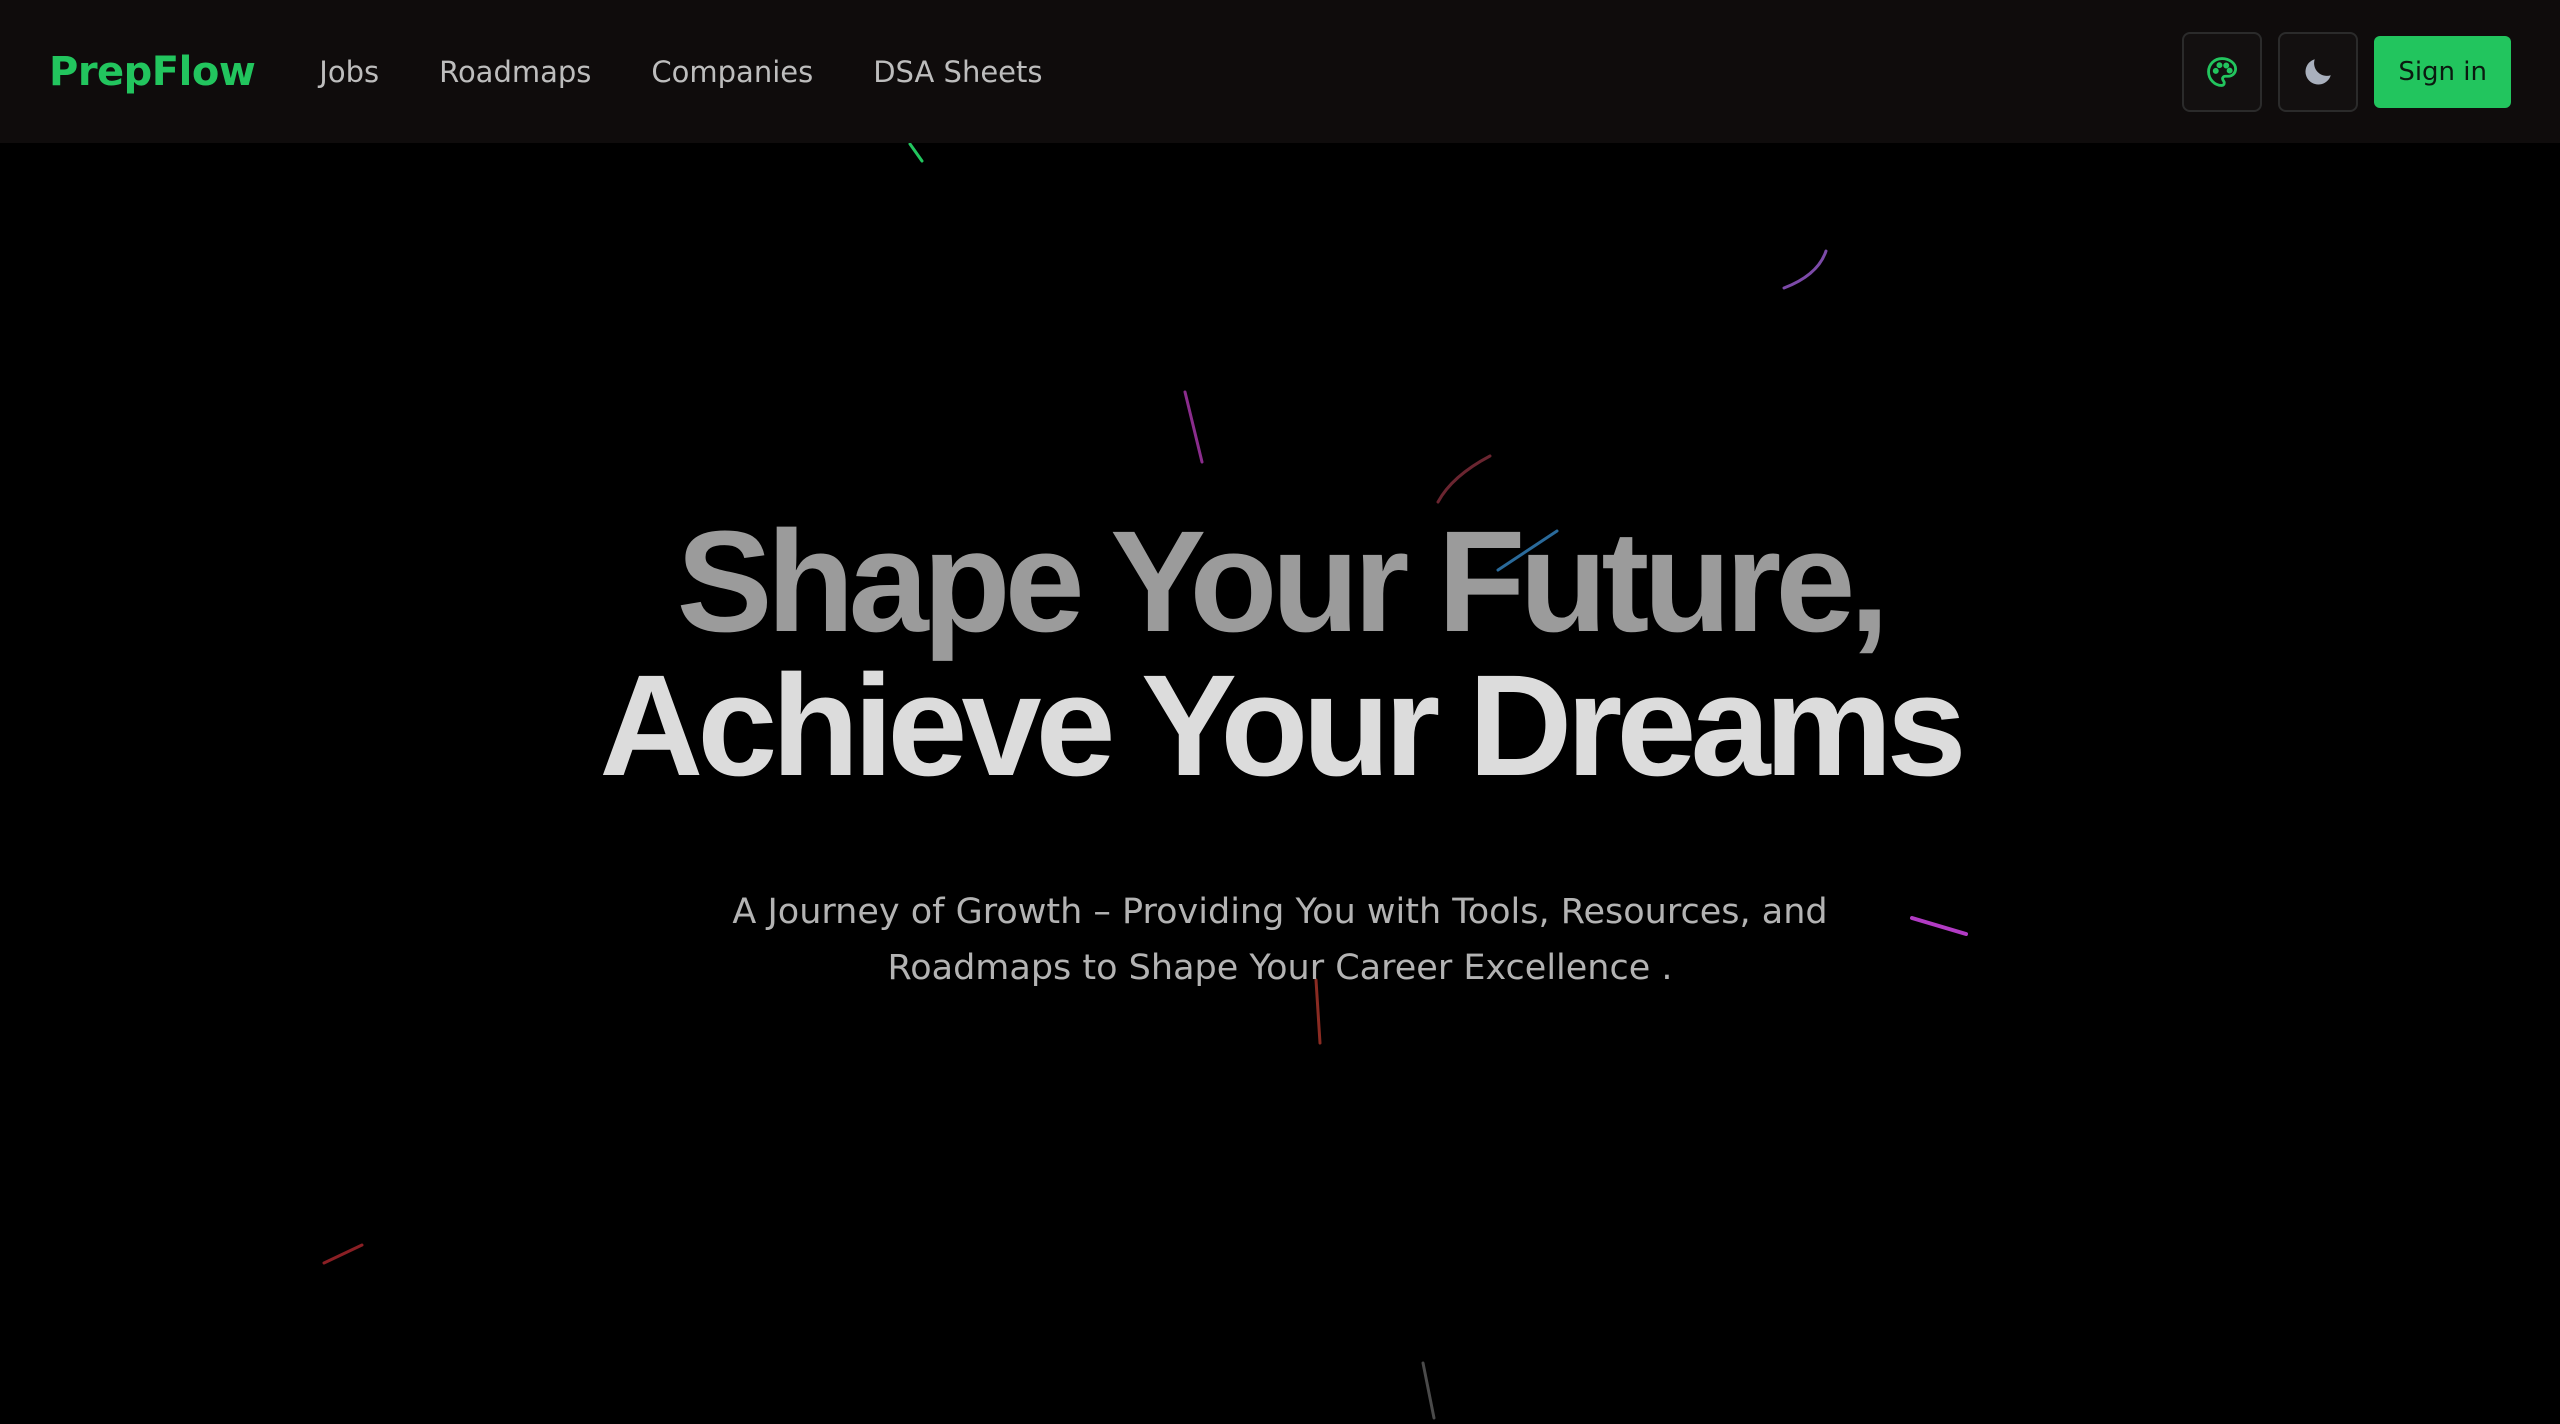  I want to click on nav-link-companies: Companies, so click(732, 72).